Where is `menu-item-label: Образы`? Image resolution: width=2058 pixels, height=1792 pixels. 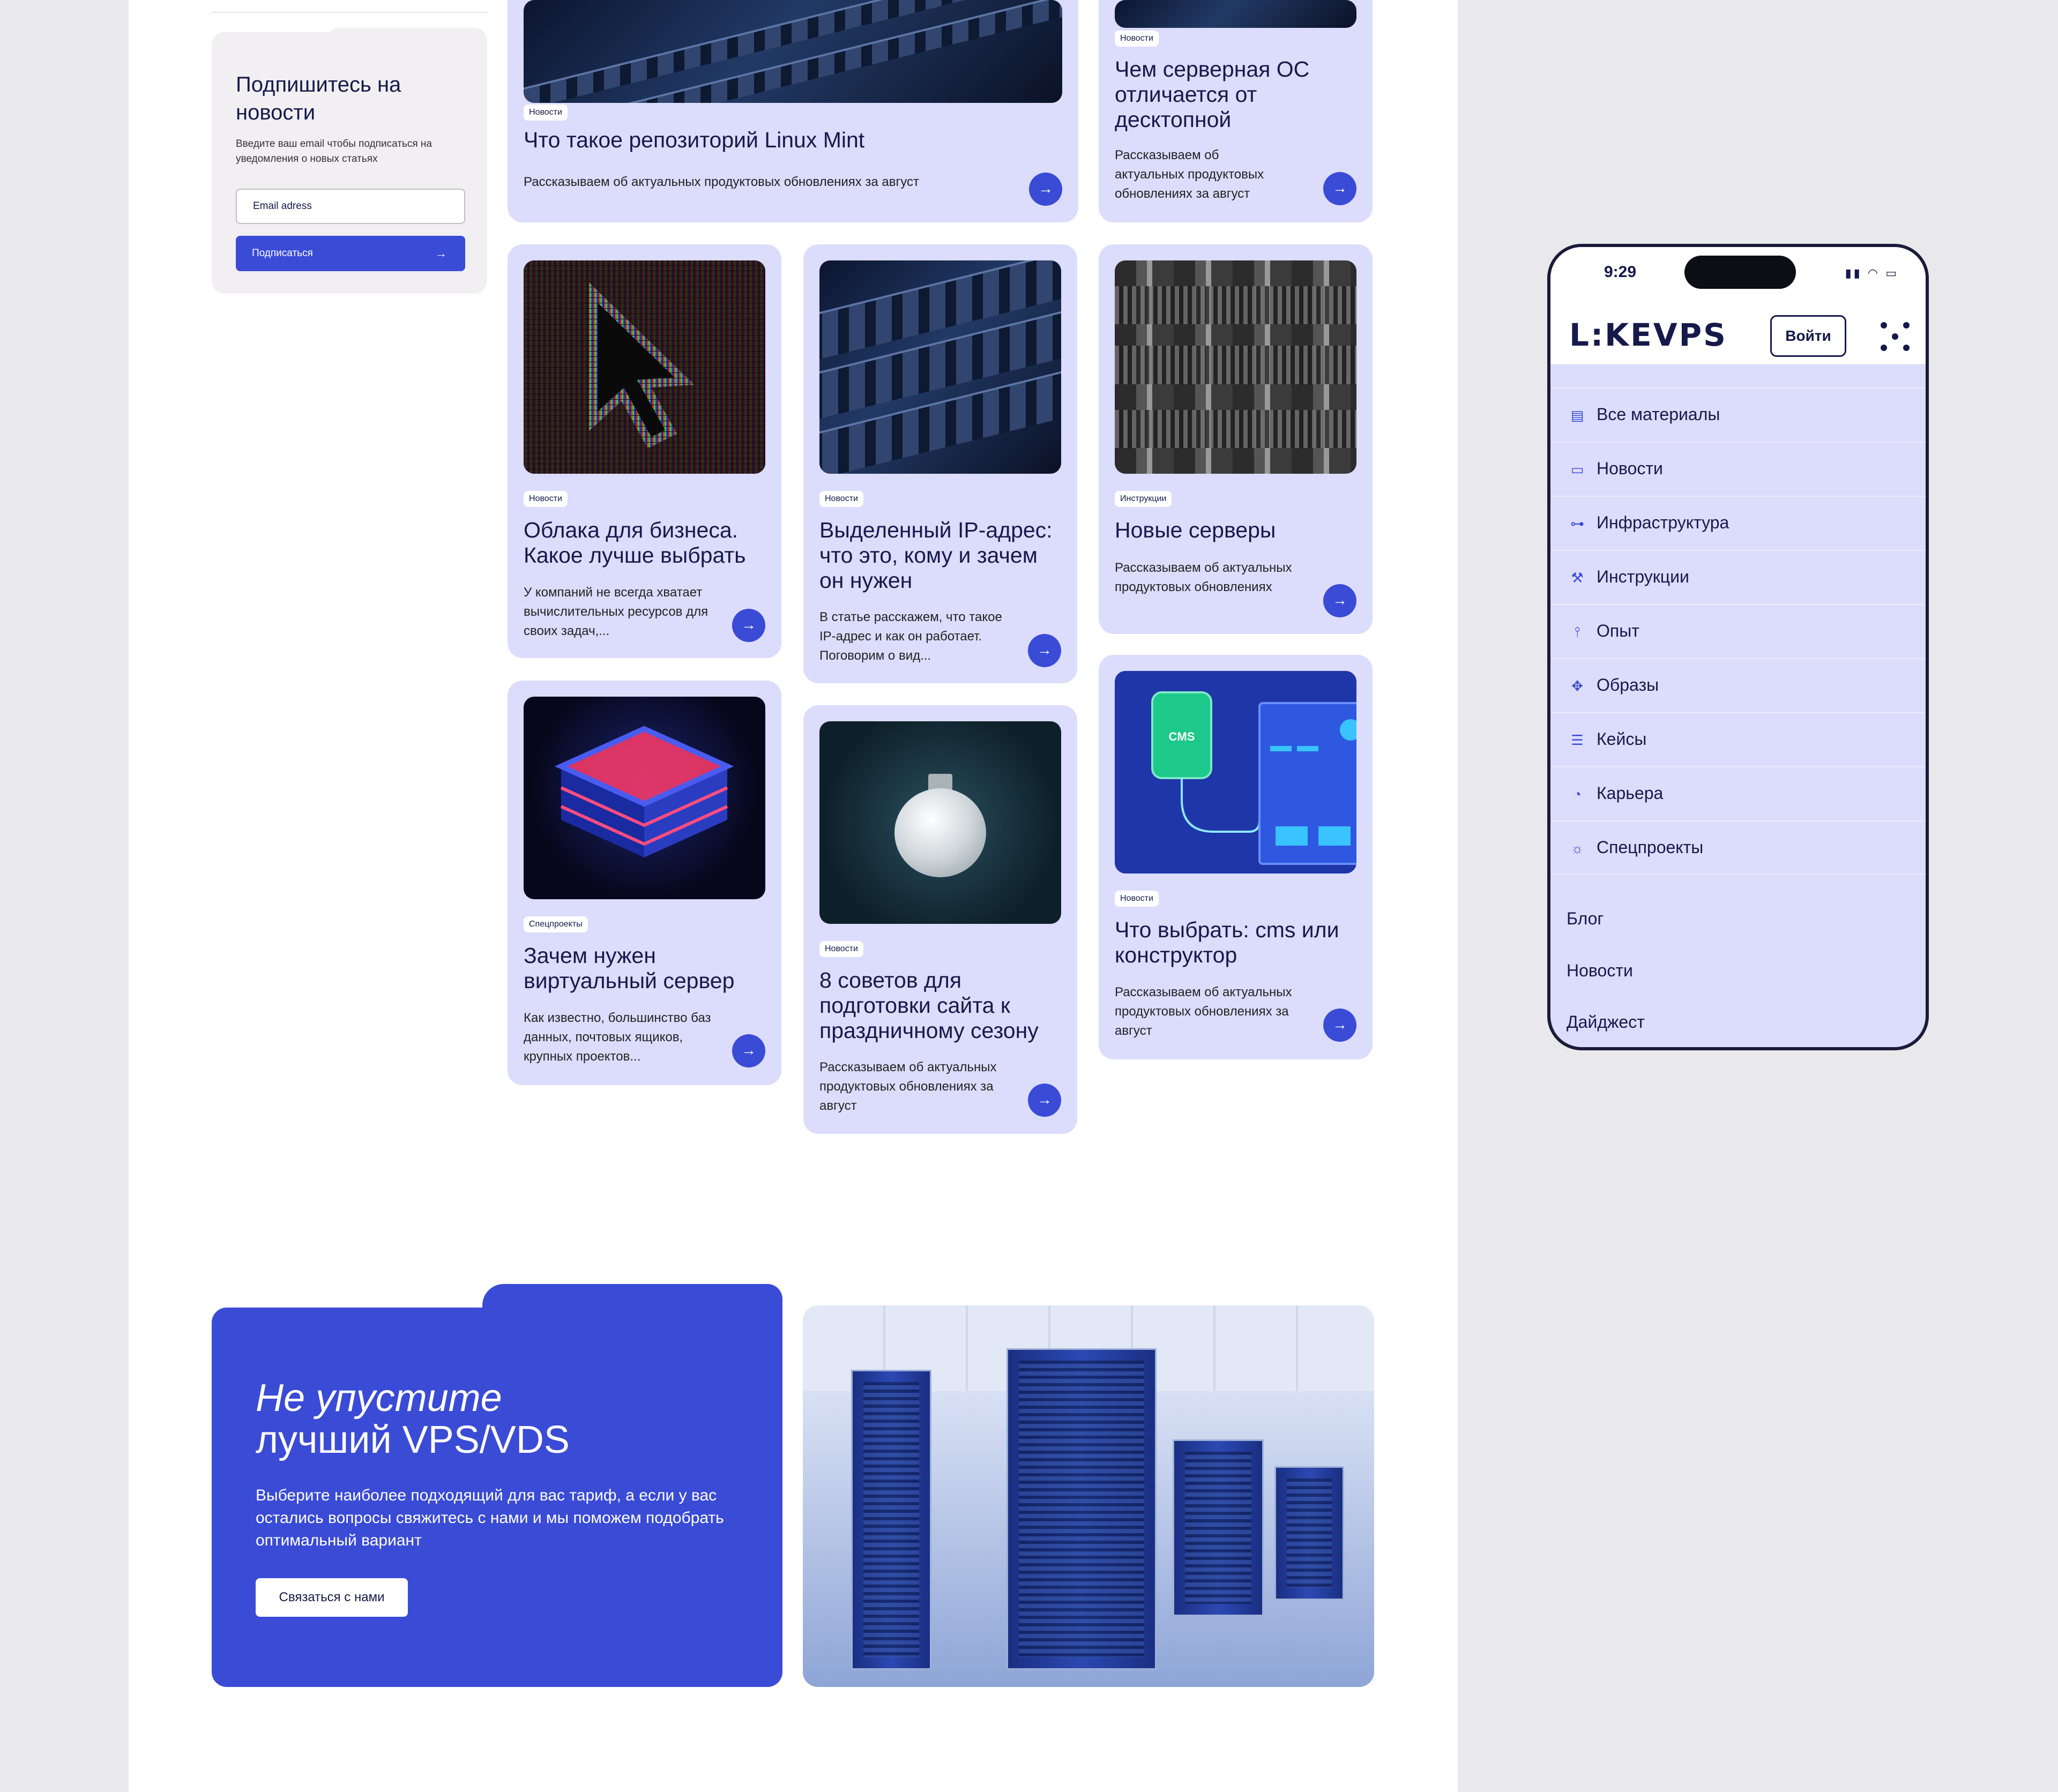
menu-item-label: Образы is located at coordinates (1628, 685).